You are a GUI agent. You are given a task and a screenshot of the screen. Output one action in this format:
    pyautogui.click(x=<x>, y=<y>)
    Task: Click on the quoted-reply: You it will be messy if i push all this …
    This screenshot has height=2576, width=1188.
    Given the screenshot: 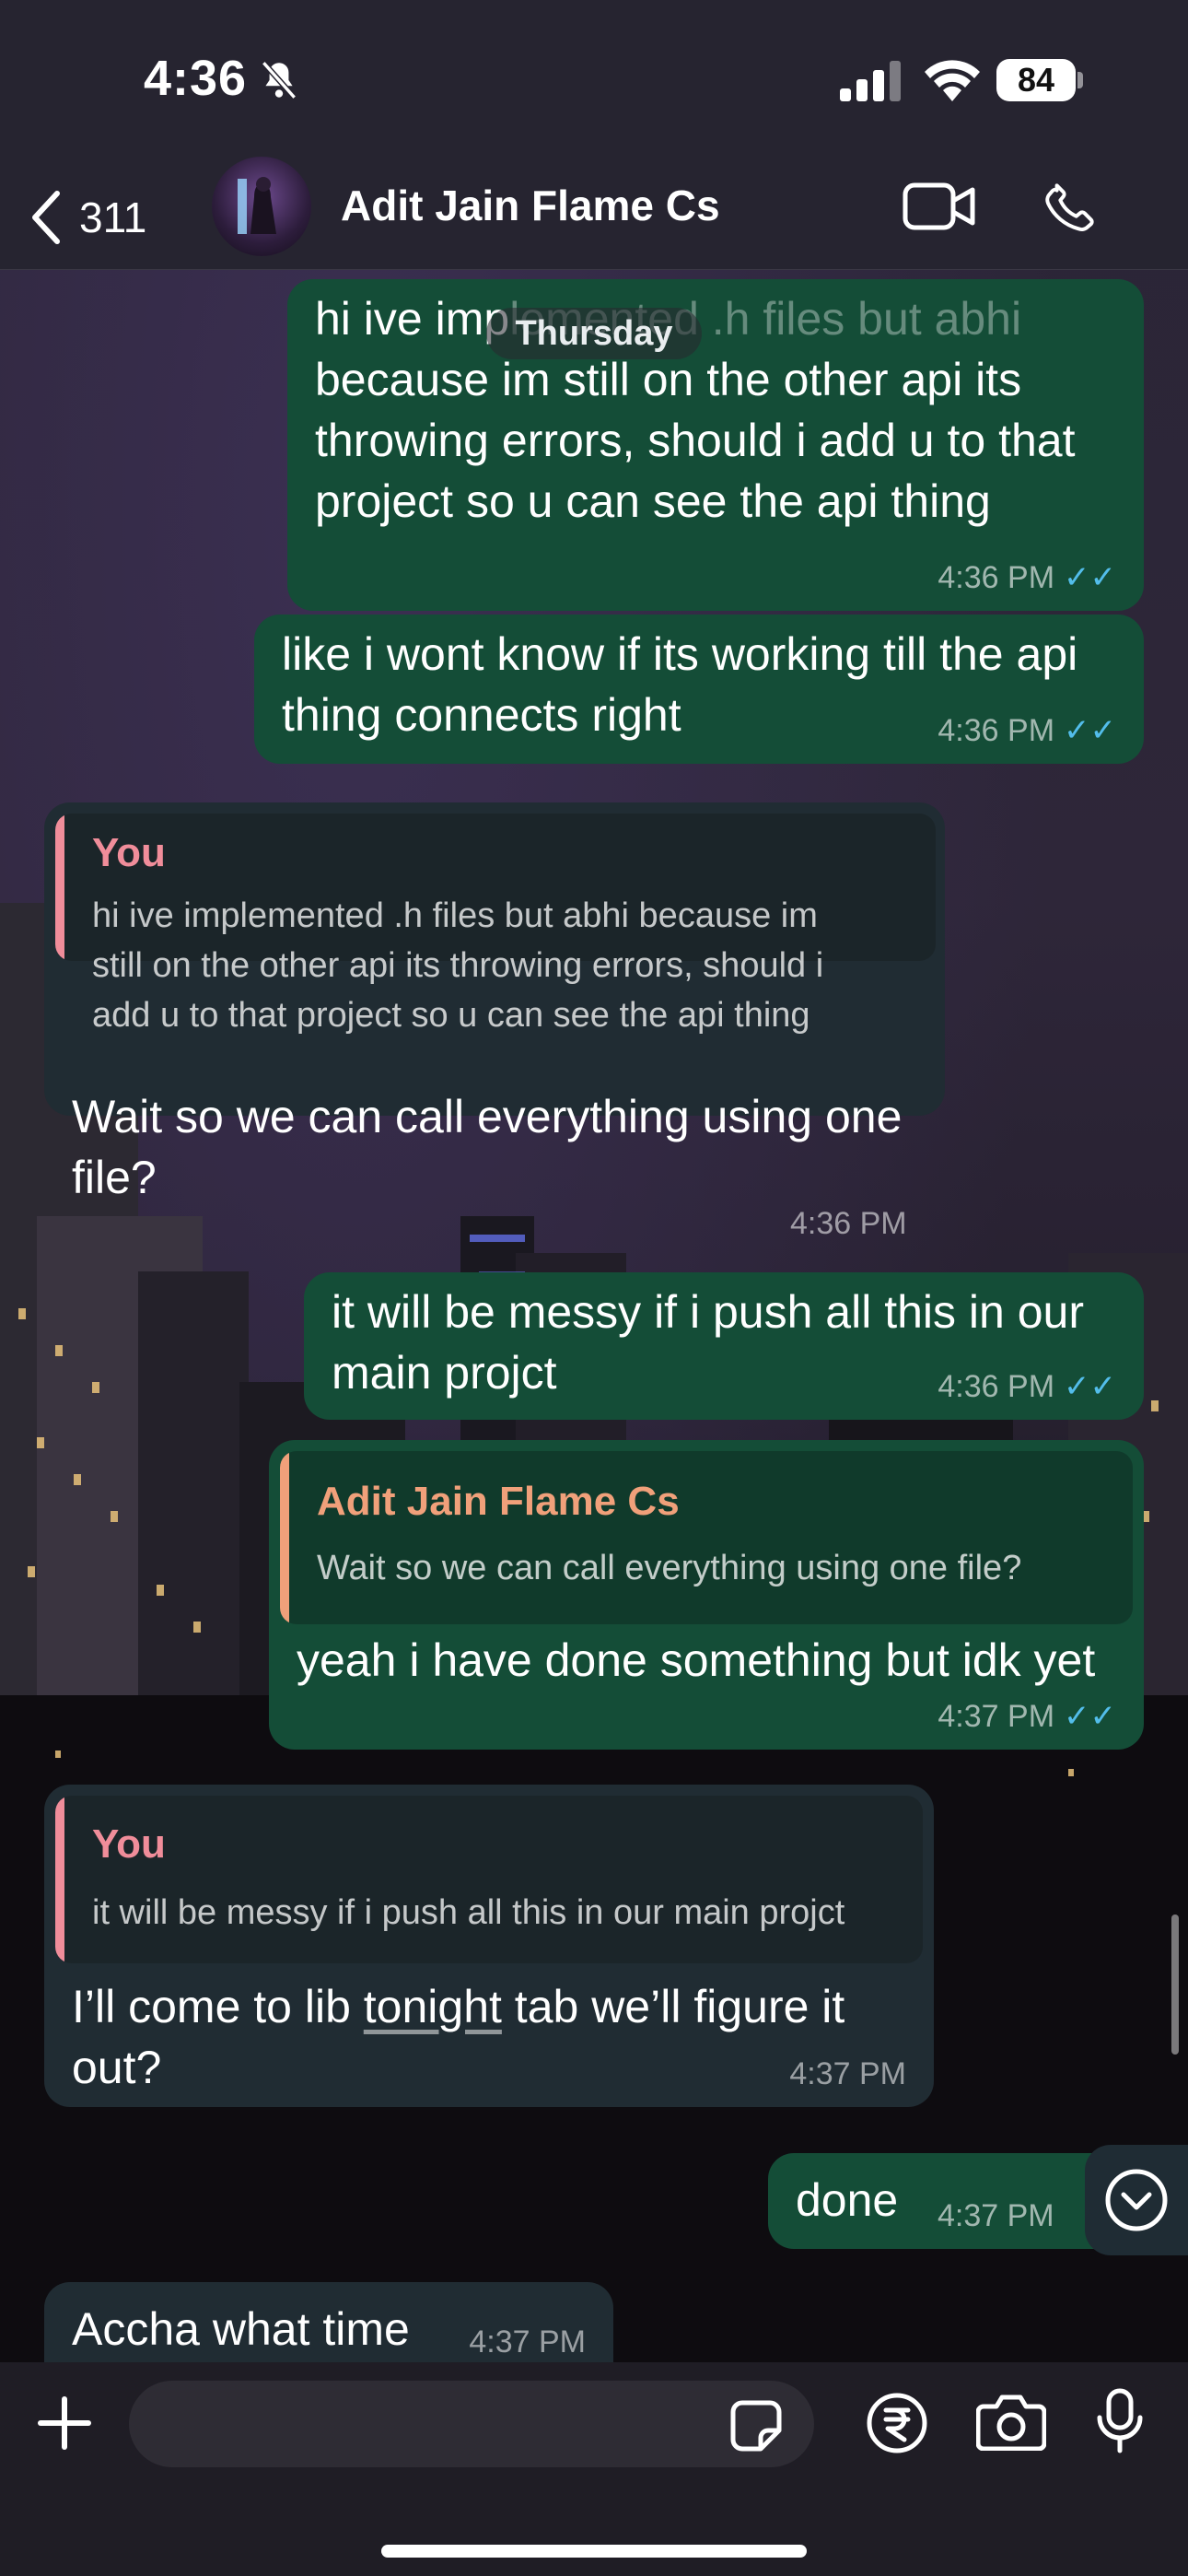 What is the action you would take?
    pyautogui.click(x=489, y=1879)
    